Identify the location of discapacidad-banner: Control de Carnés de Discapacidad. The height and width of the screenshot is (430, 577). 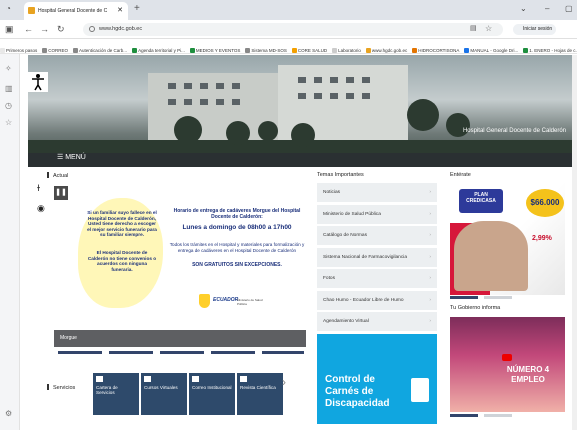
(377, 379).